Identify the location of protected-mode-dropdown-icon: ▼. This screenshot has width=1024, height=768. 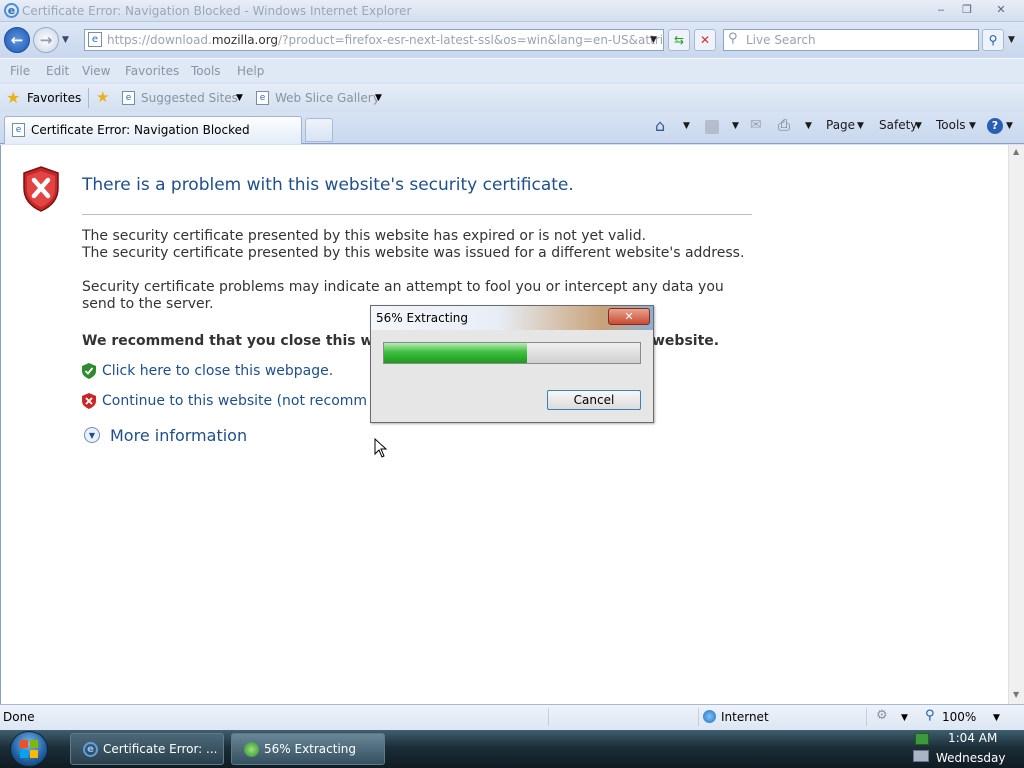
(904, 718).